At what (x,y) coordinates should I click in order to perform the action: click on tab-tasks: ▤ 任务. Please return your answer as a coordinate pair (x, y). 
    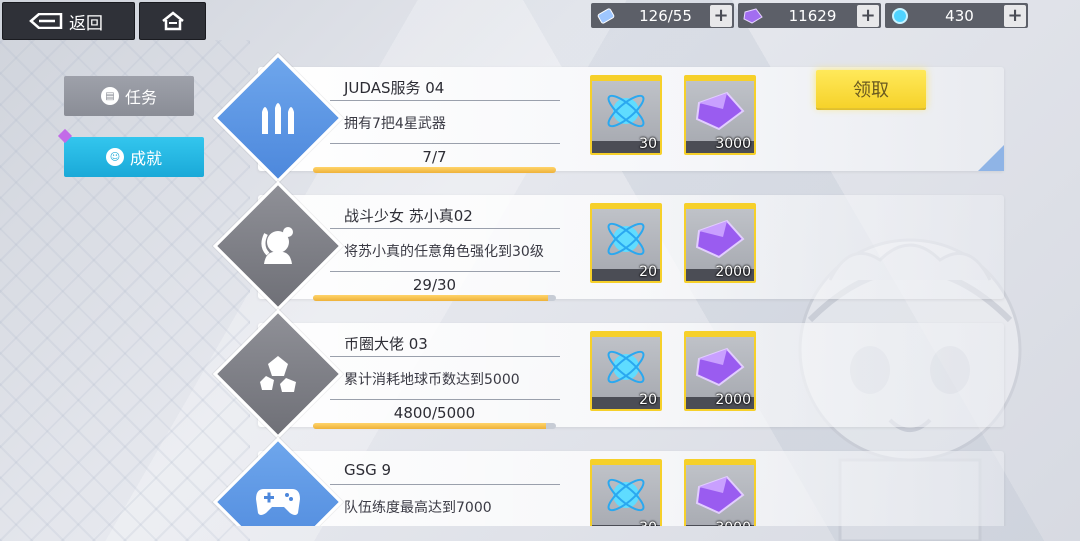
    Looking at the image, I should click on (129, 96).